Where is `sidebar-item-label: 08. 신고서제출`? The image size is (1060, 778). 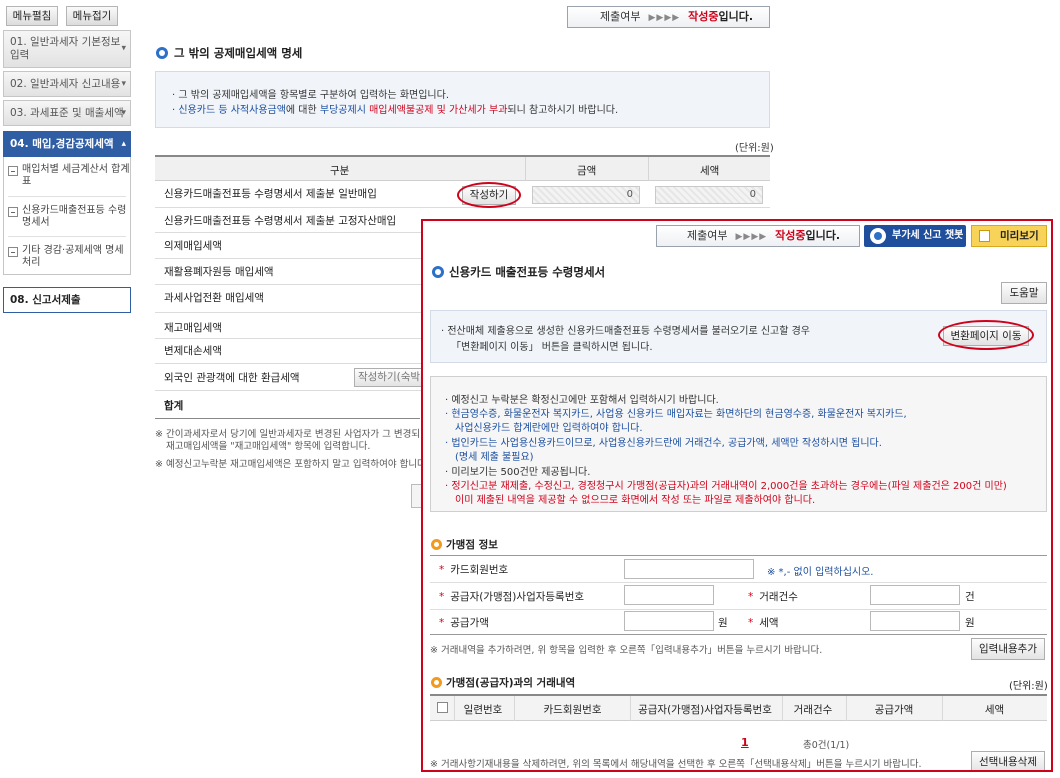
sidebar-item-label: 08. 신고서제출 is located at coordinates (45, 300).